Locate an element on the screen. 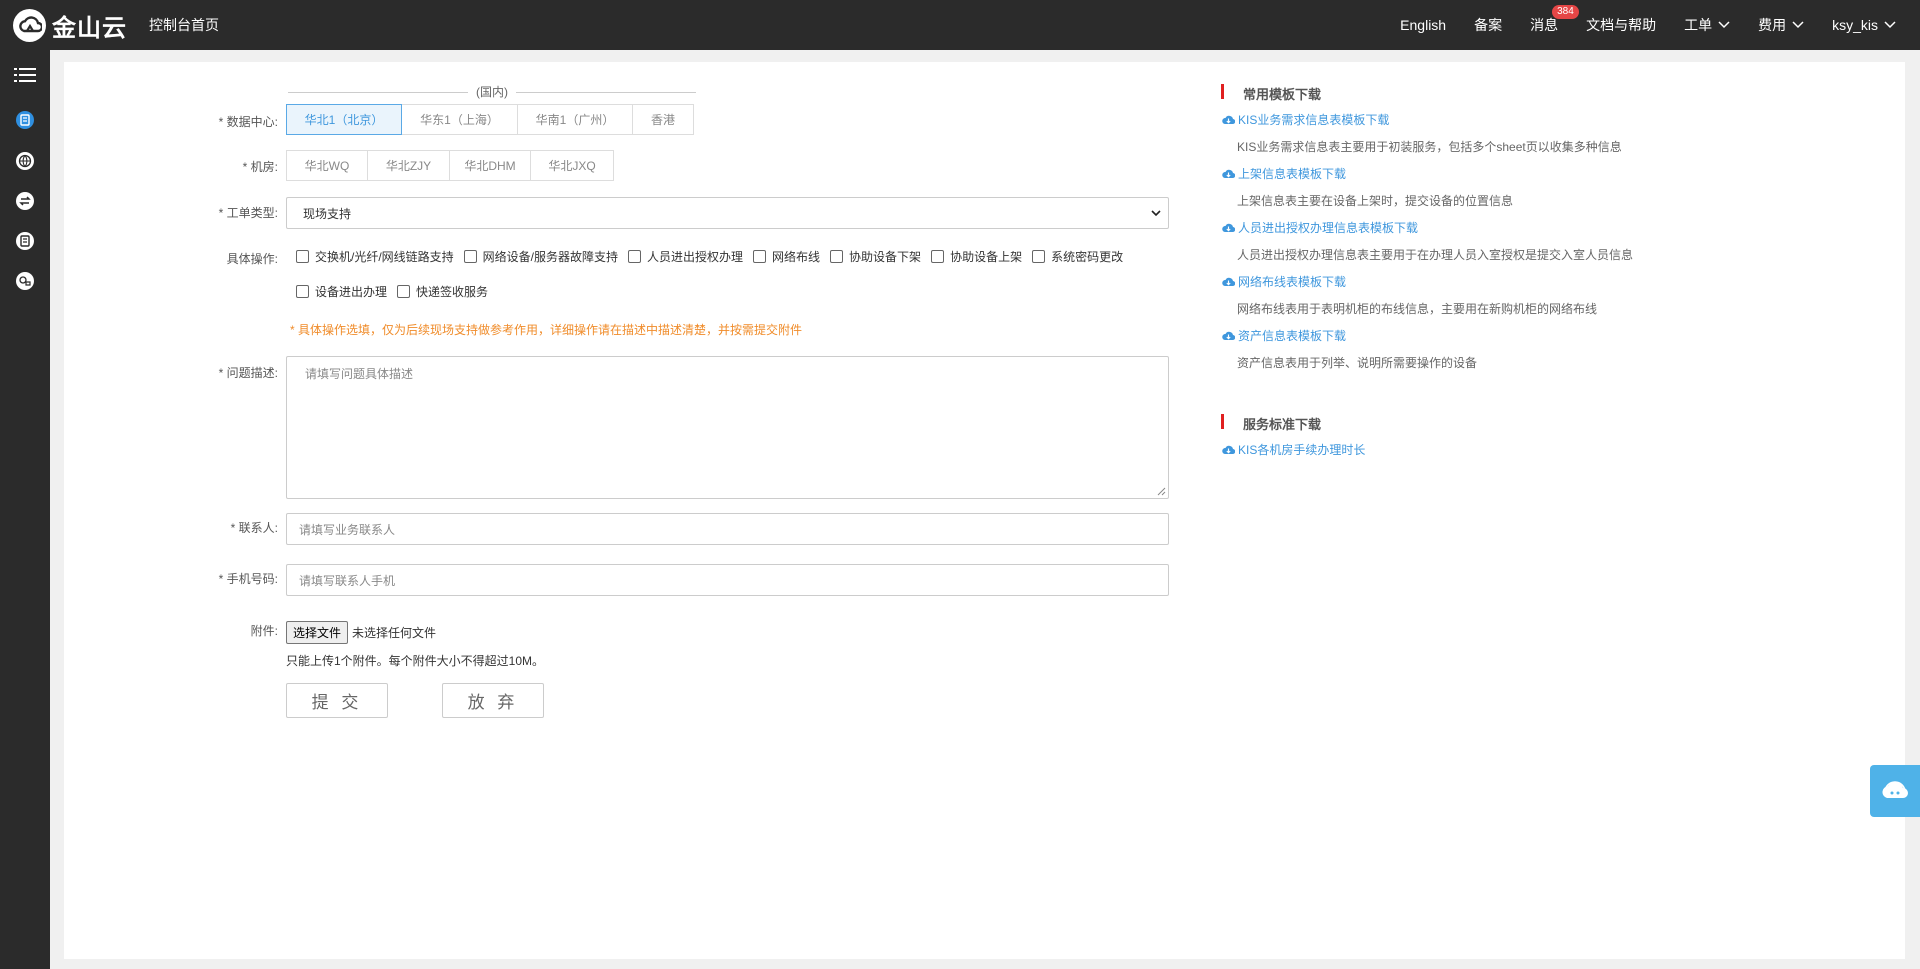 This screenshot has height=969, width=1920. template-link-access-authorization: 人员进出授权办理信息表模板下载 is located at coordinates (1320, 227).